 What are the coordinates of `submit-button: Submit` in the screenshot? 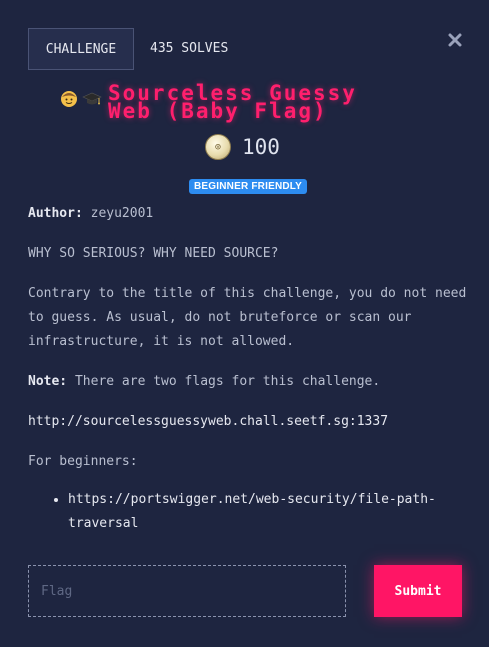 It's located at (418, 591).